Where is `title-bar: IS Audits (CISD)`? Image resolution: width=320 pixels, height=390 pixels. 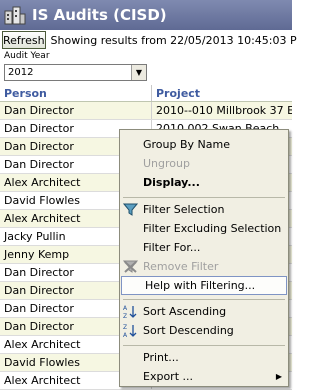
title-bar: IS Audits (CISD) is located at coordinates (146, 15).